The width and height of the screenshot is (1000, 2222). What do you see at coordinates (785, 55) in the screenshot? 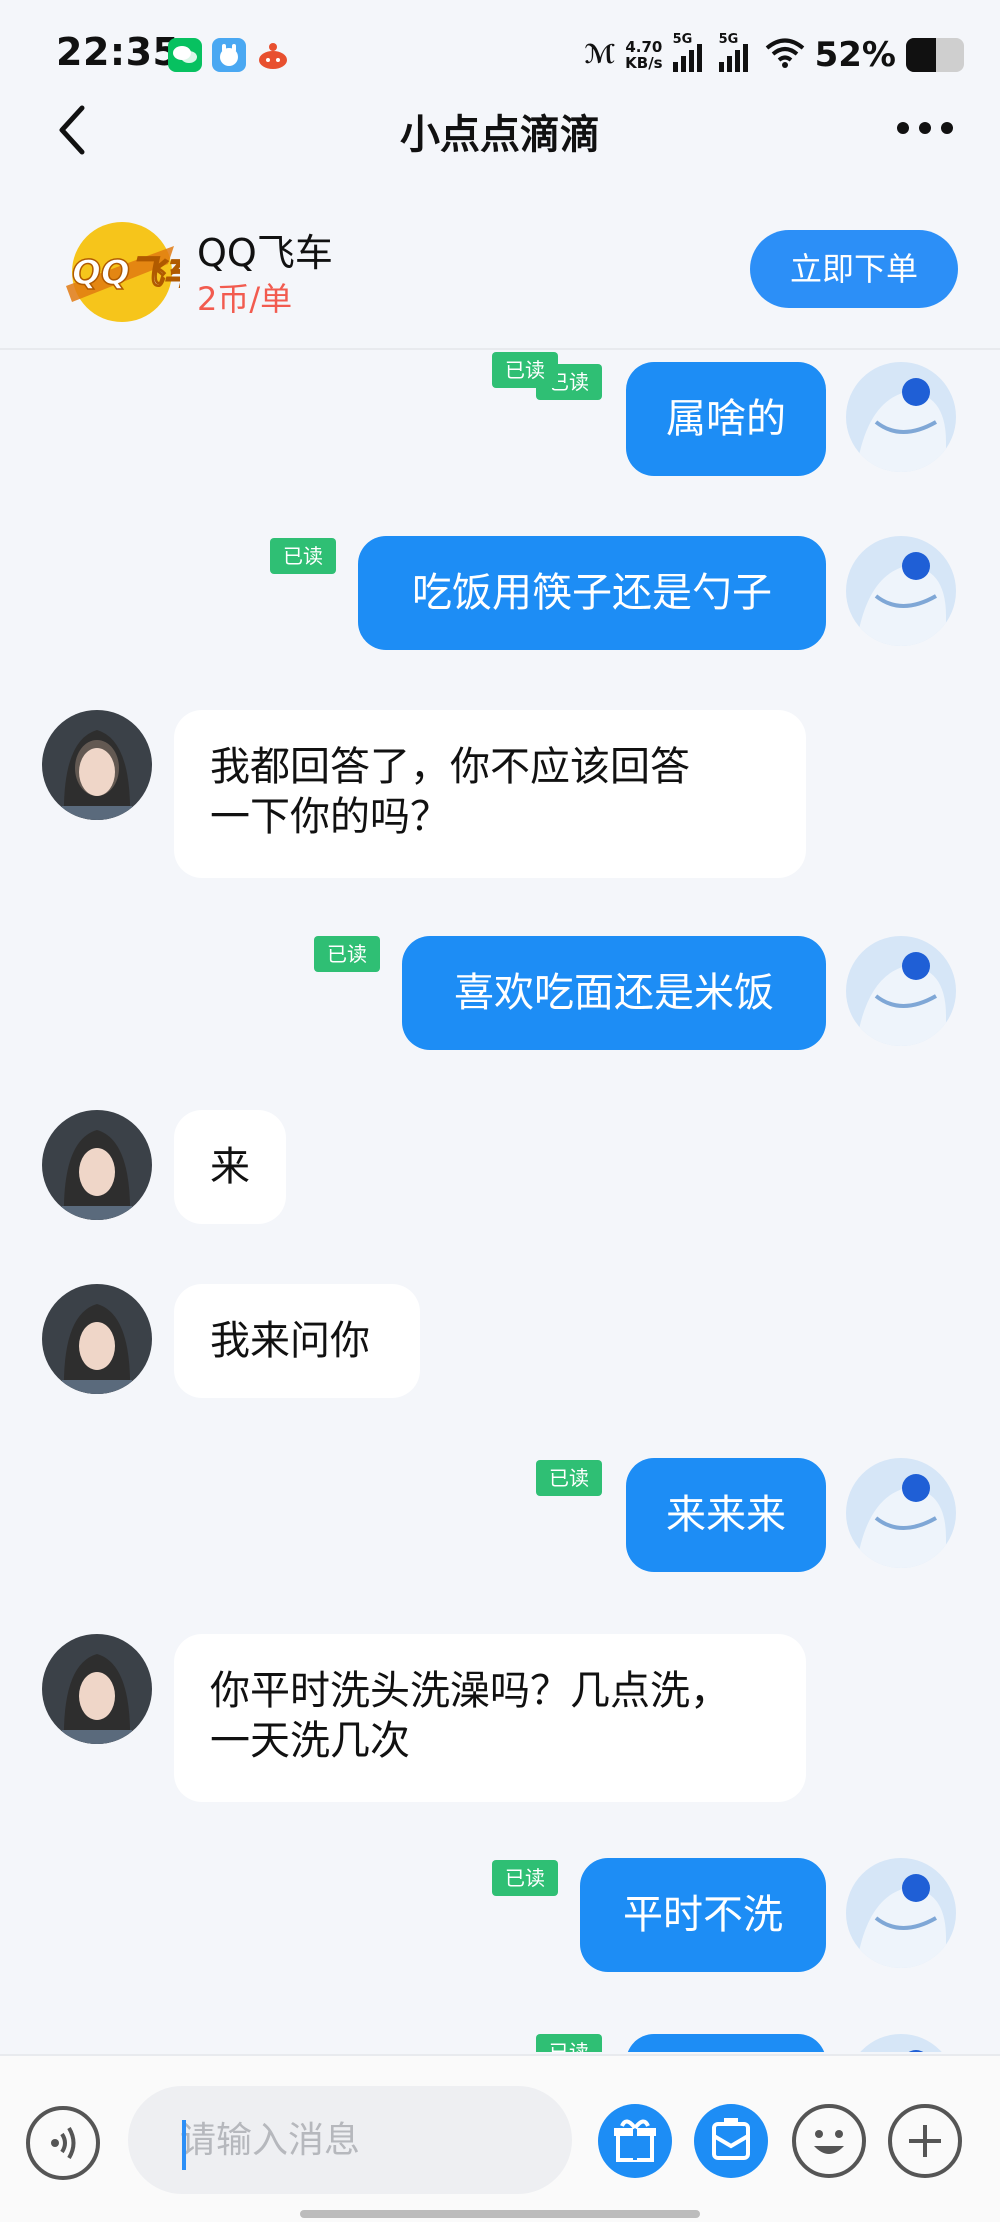
I see `wifi-icon` at bounding box center [785, 55].